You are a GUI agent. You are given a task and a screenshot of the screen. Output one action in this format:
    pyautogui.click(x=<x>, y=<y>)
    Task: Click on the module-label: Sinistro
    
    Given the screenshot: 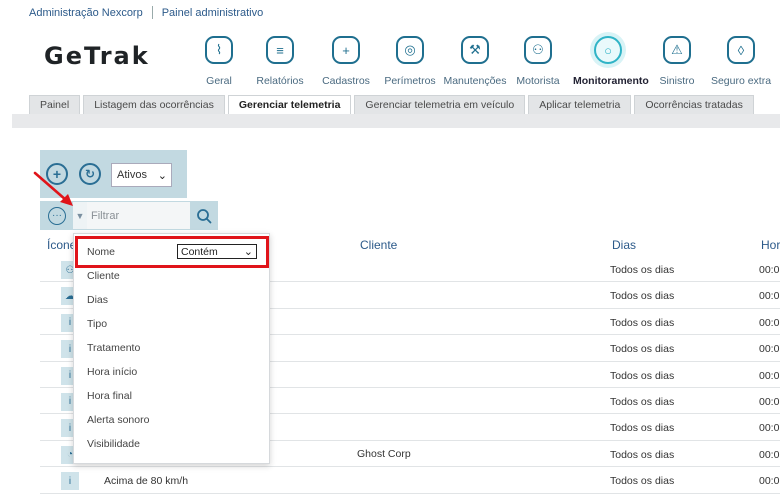 What is the action you would take?
    pyautogui.click(x=677, y=81)
    